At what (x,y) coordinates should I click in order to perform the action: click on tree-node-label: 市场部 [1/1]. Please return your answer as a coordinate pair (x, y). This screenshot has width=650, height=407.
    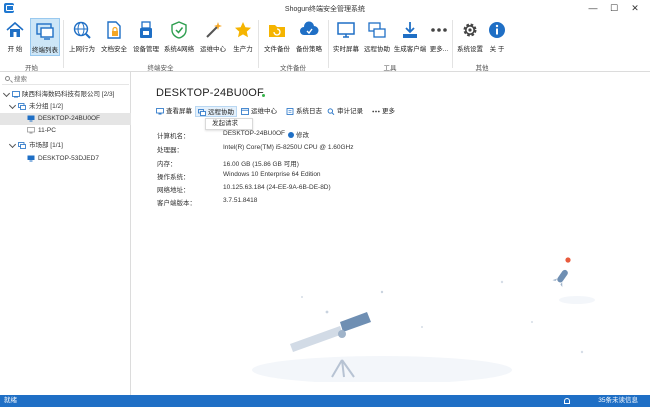
    Looking at the image, I should click on (46, 145).